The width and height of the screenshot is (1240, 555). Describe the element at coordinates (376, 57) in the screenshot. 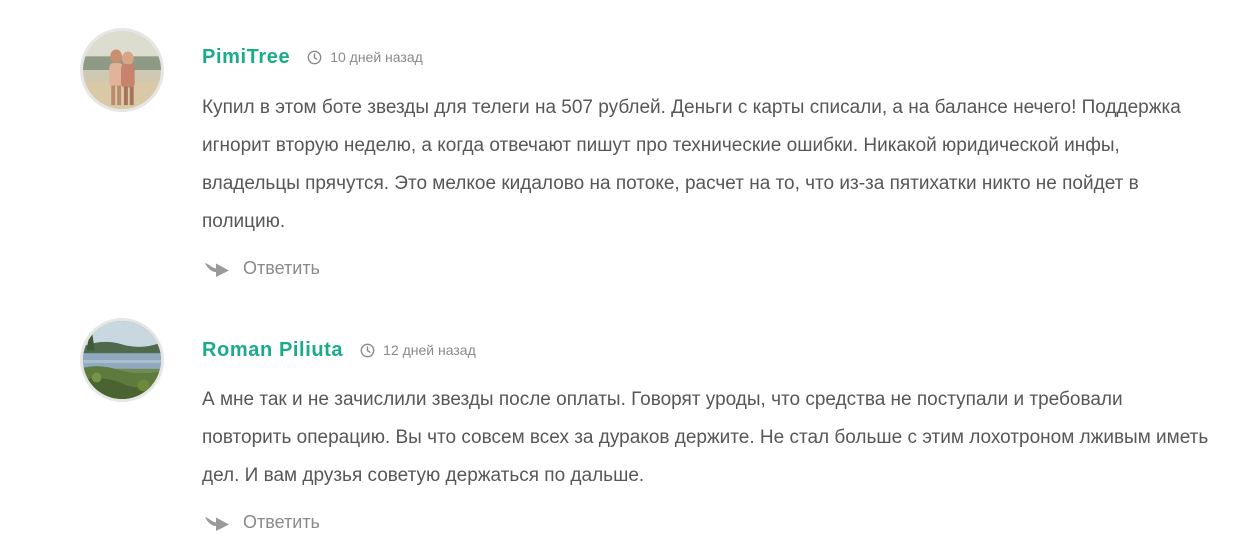

I see `comment-time: 10 дней назад` at that location.